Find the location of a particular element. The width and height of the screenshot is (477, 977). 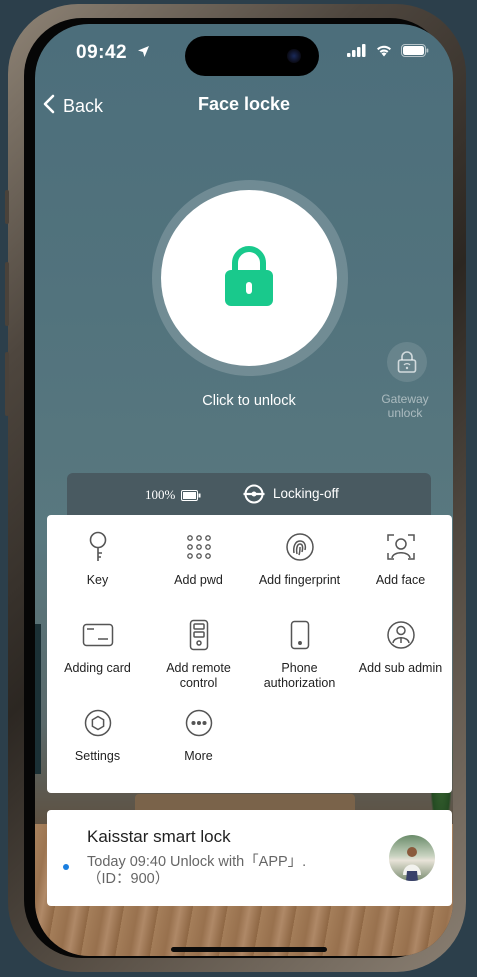

grid-label-add-pwd: Add pwd is located at coordinates (198, 580).